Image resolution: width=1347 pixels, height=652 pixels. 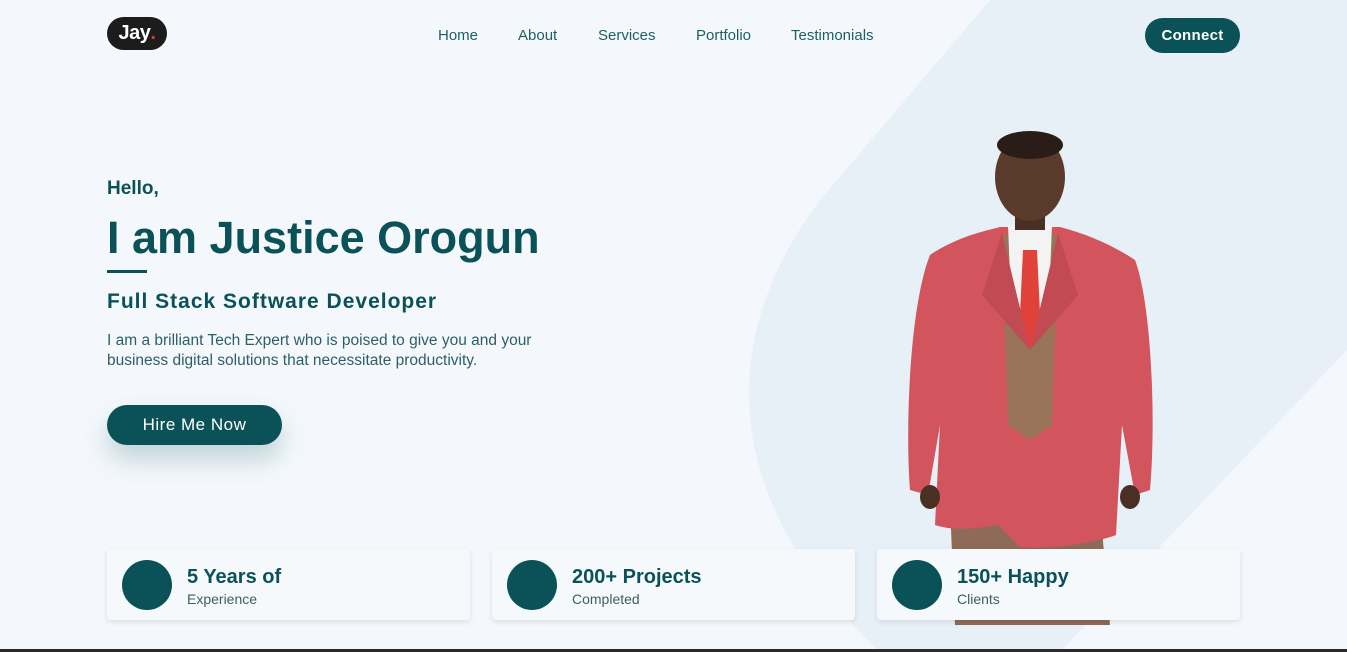 What do you see at coordinates (978, 599) in the screenshot?
I see `stat-subtitle: Clients` at bounding box center [978, 599].